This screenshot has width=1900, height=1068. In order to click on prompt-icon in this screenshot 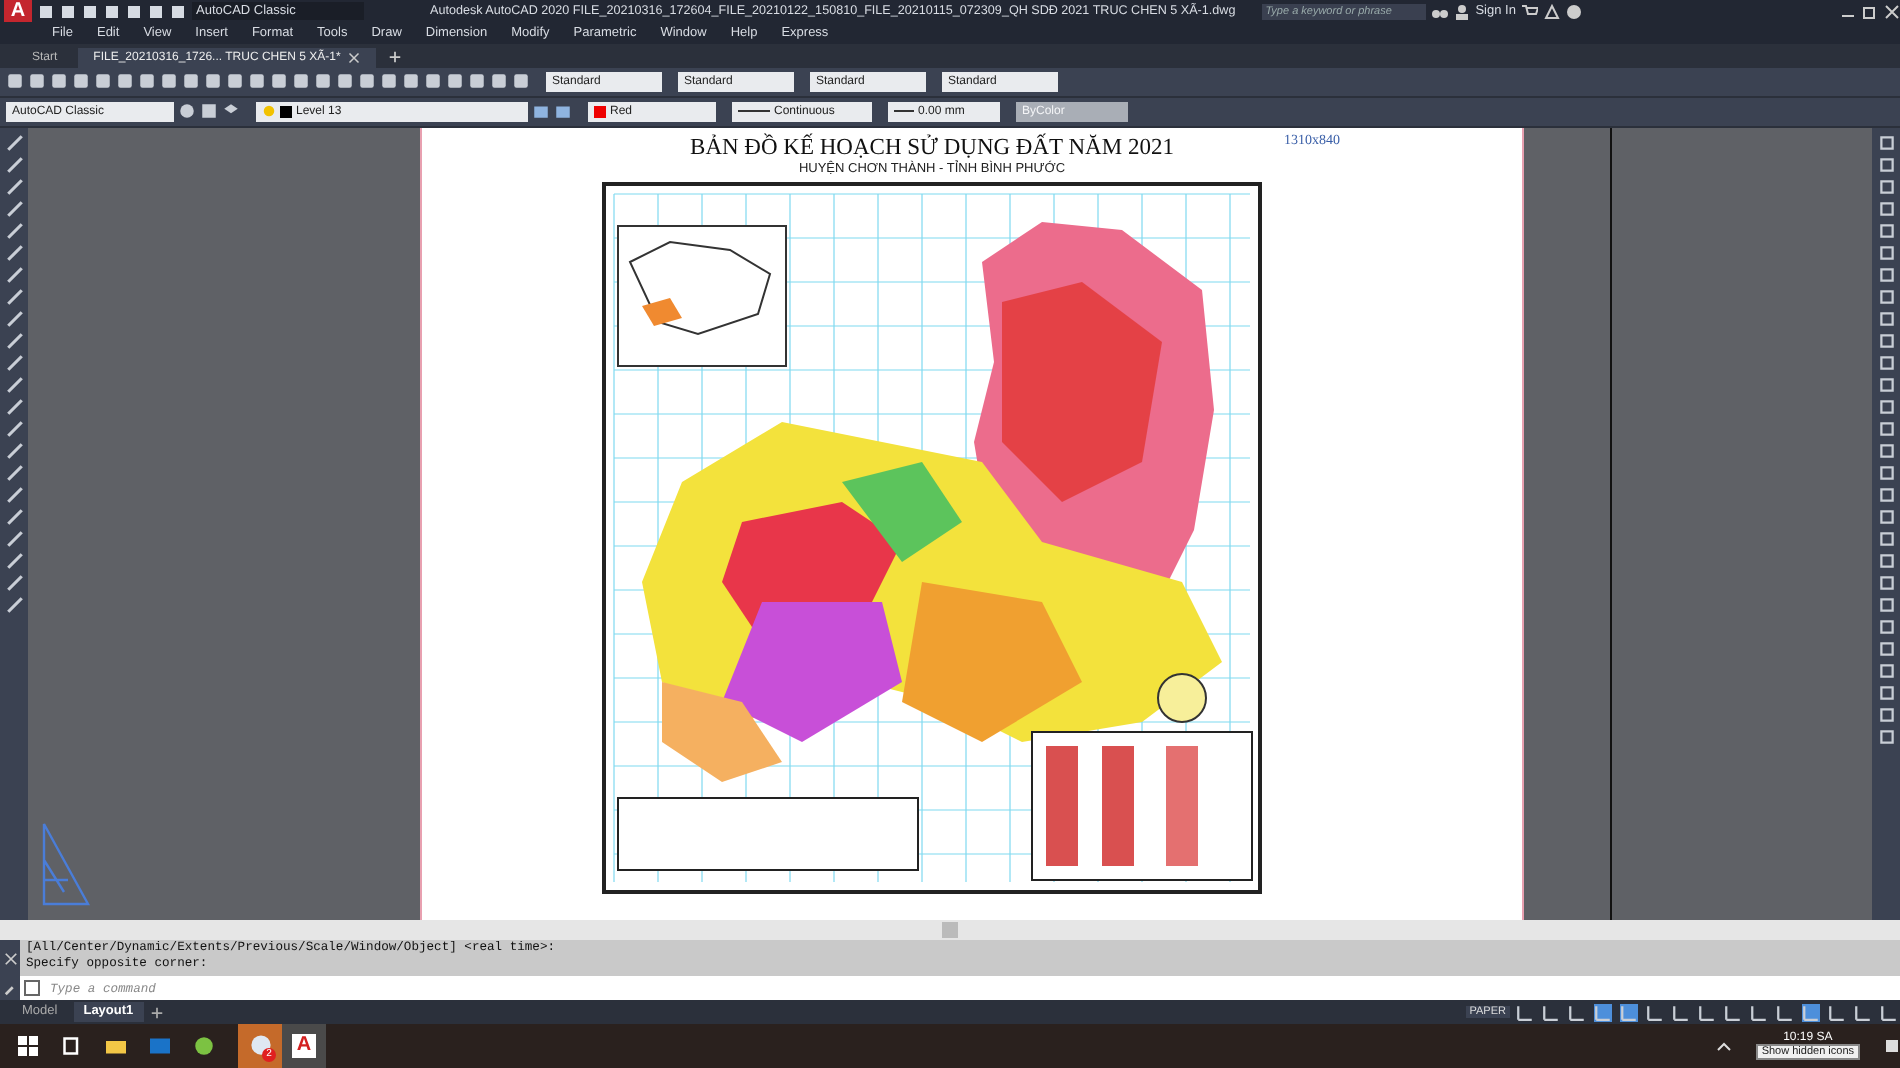, I will do `click(32, 988)`.